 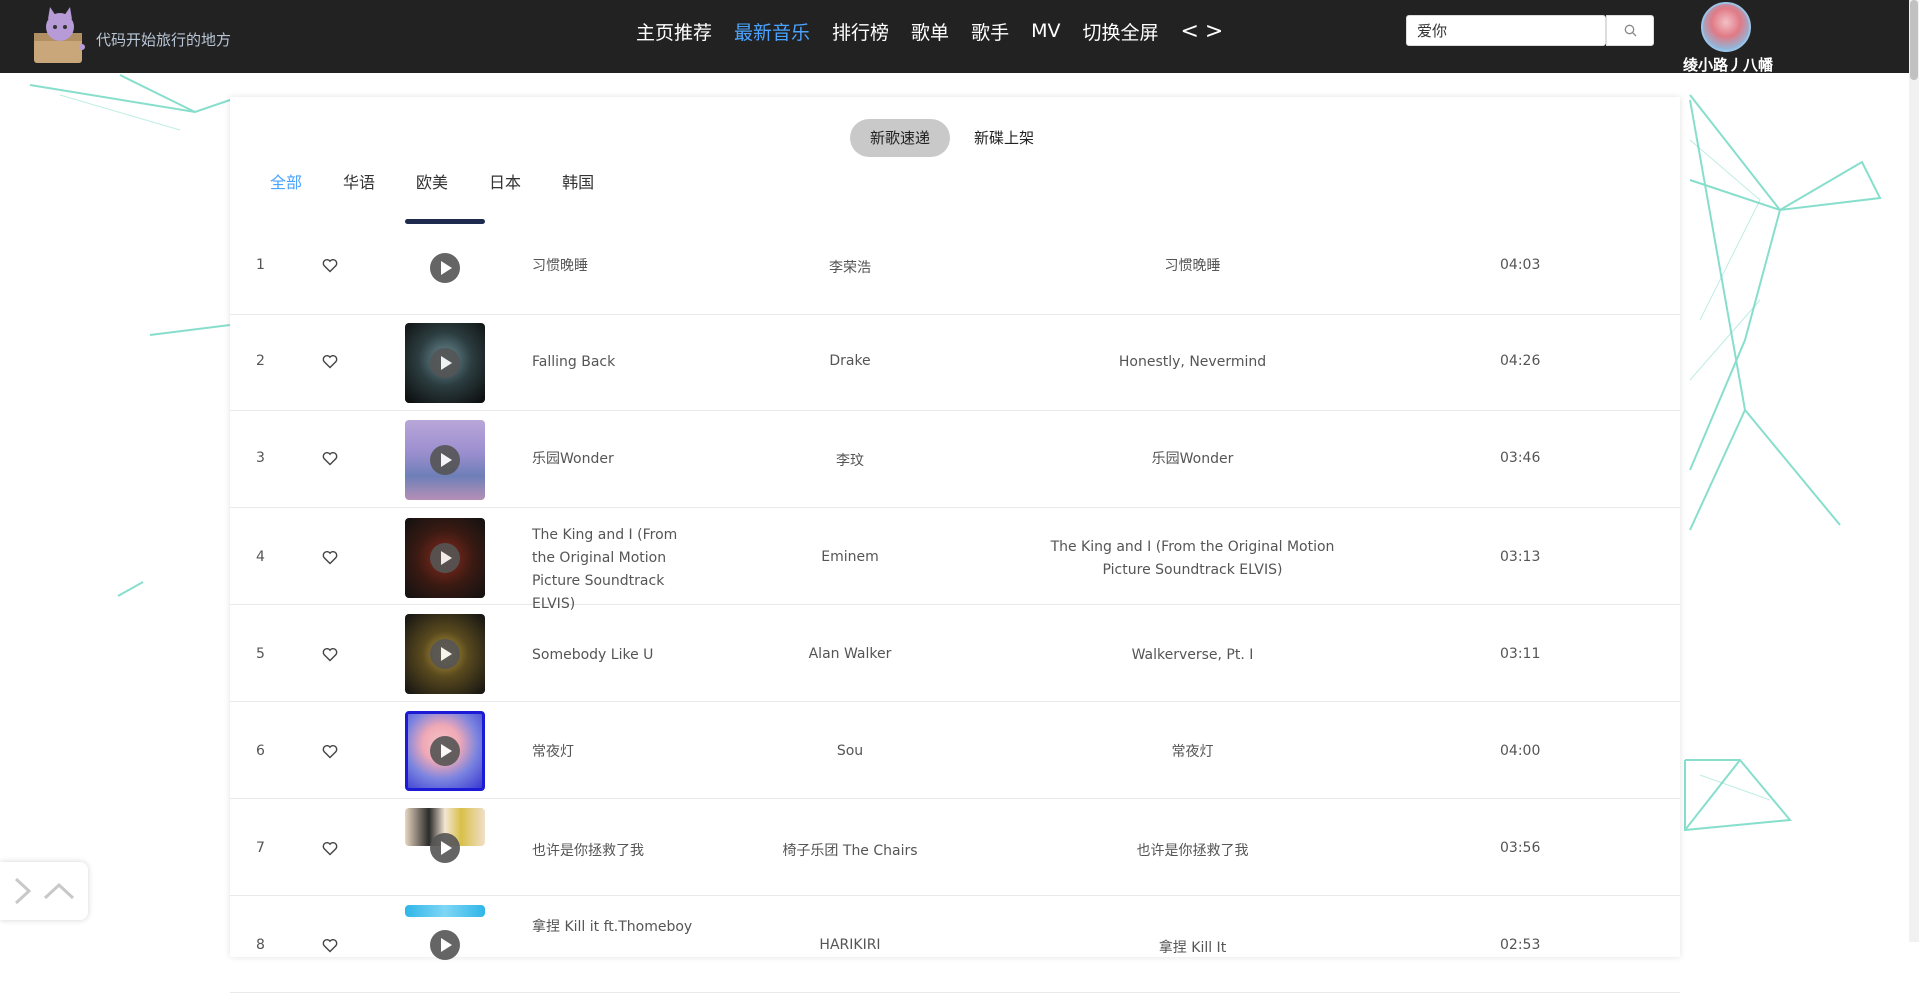 What do you see at coordinates (286, 181) in the screenshot?
I see `region-all: 全部` at bounding box center [286, 181].